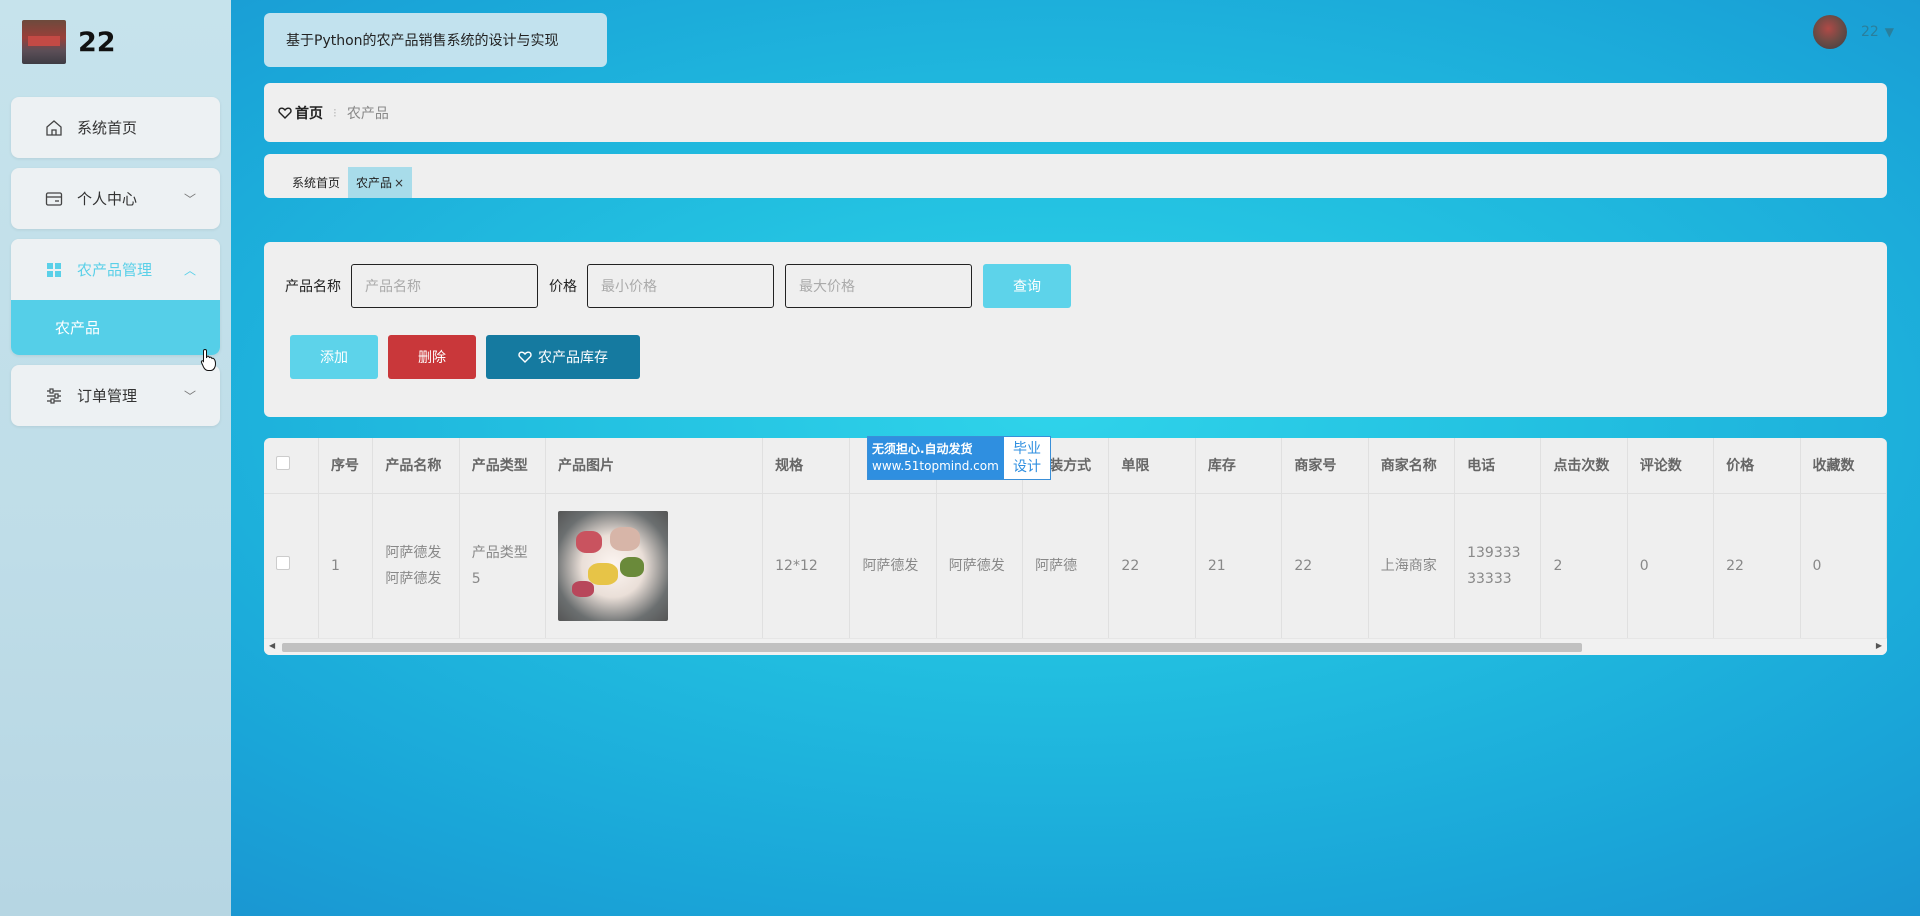 Image resolution: width=1920 pixels, height=916 pixels. What do you see at coordinates (432, 357) in the screenshot?
I see `delete-button: 删除` at bounding box center [432, 357].